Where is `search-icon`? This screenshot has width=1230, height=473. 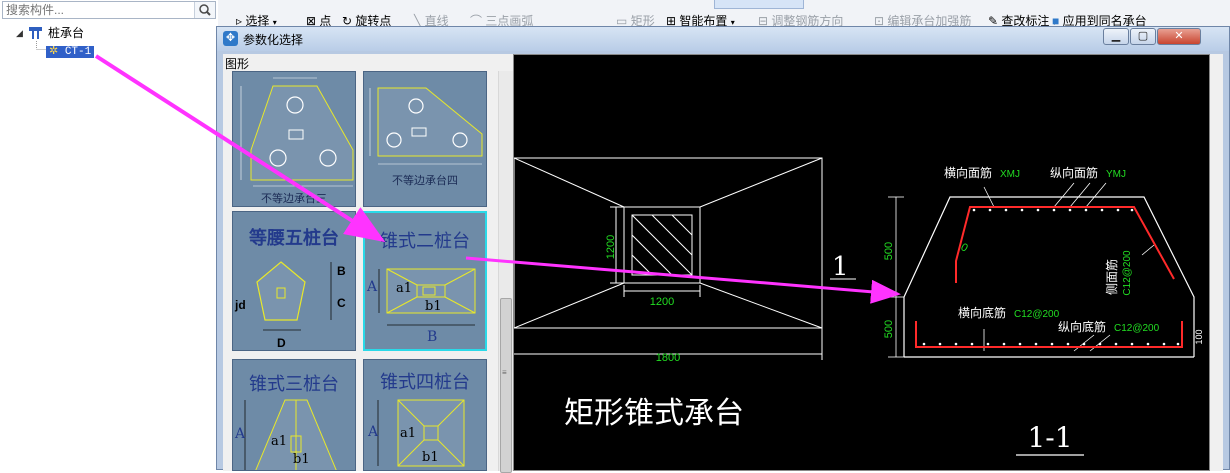
search-icon is located at coordinates (205, 10).